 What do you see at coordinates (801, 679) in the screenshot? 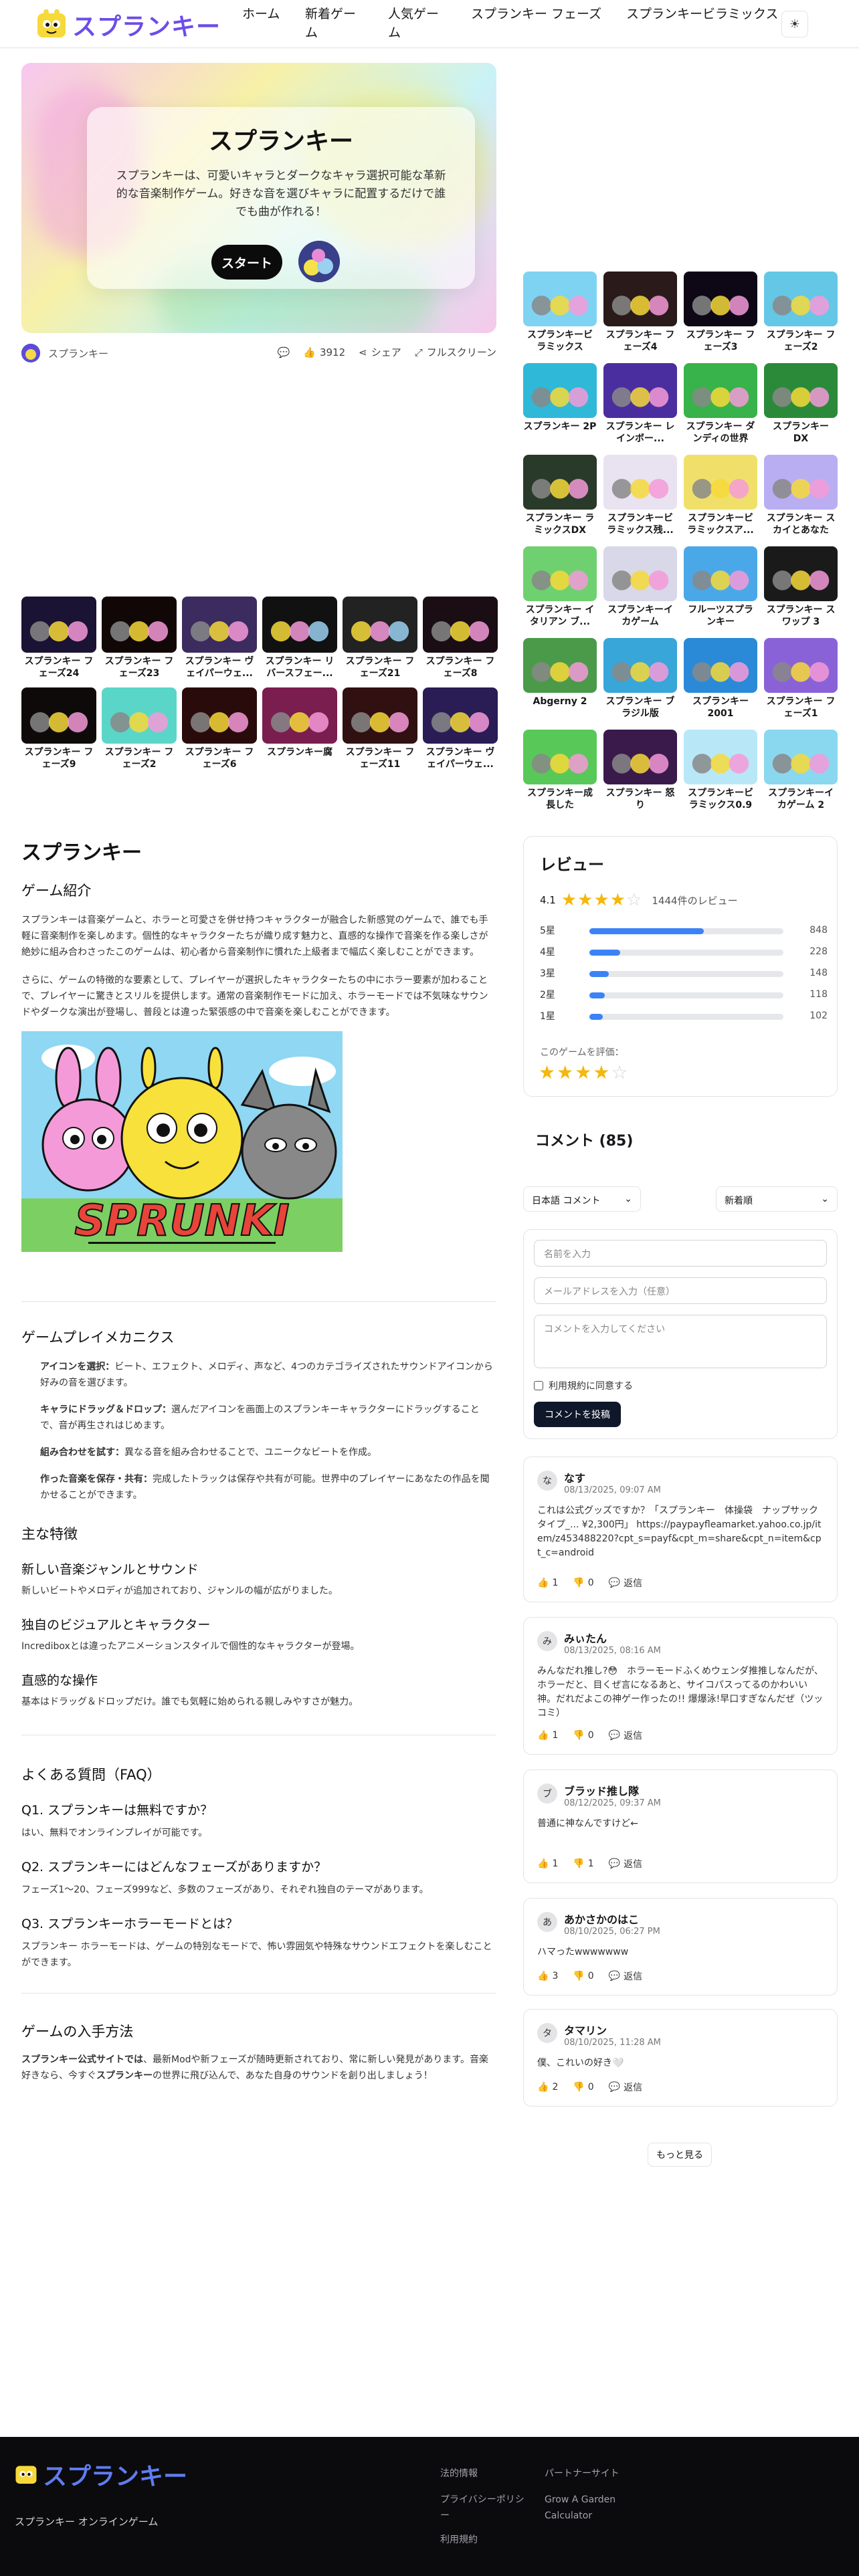
I see `sidebar-game-card: スプランキー フェーズ1` at bounding box center [801, 679].